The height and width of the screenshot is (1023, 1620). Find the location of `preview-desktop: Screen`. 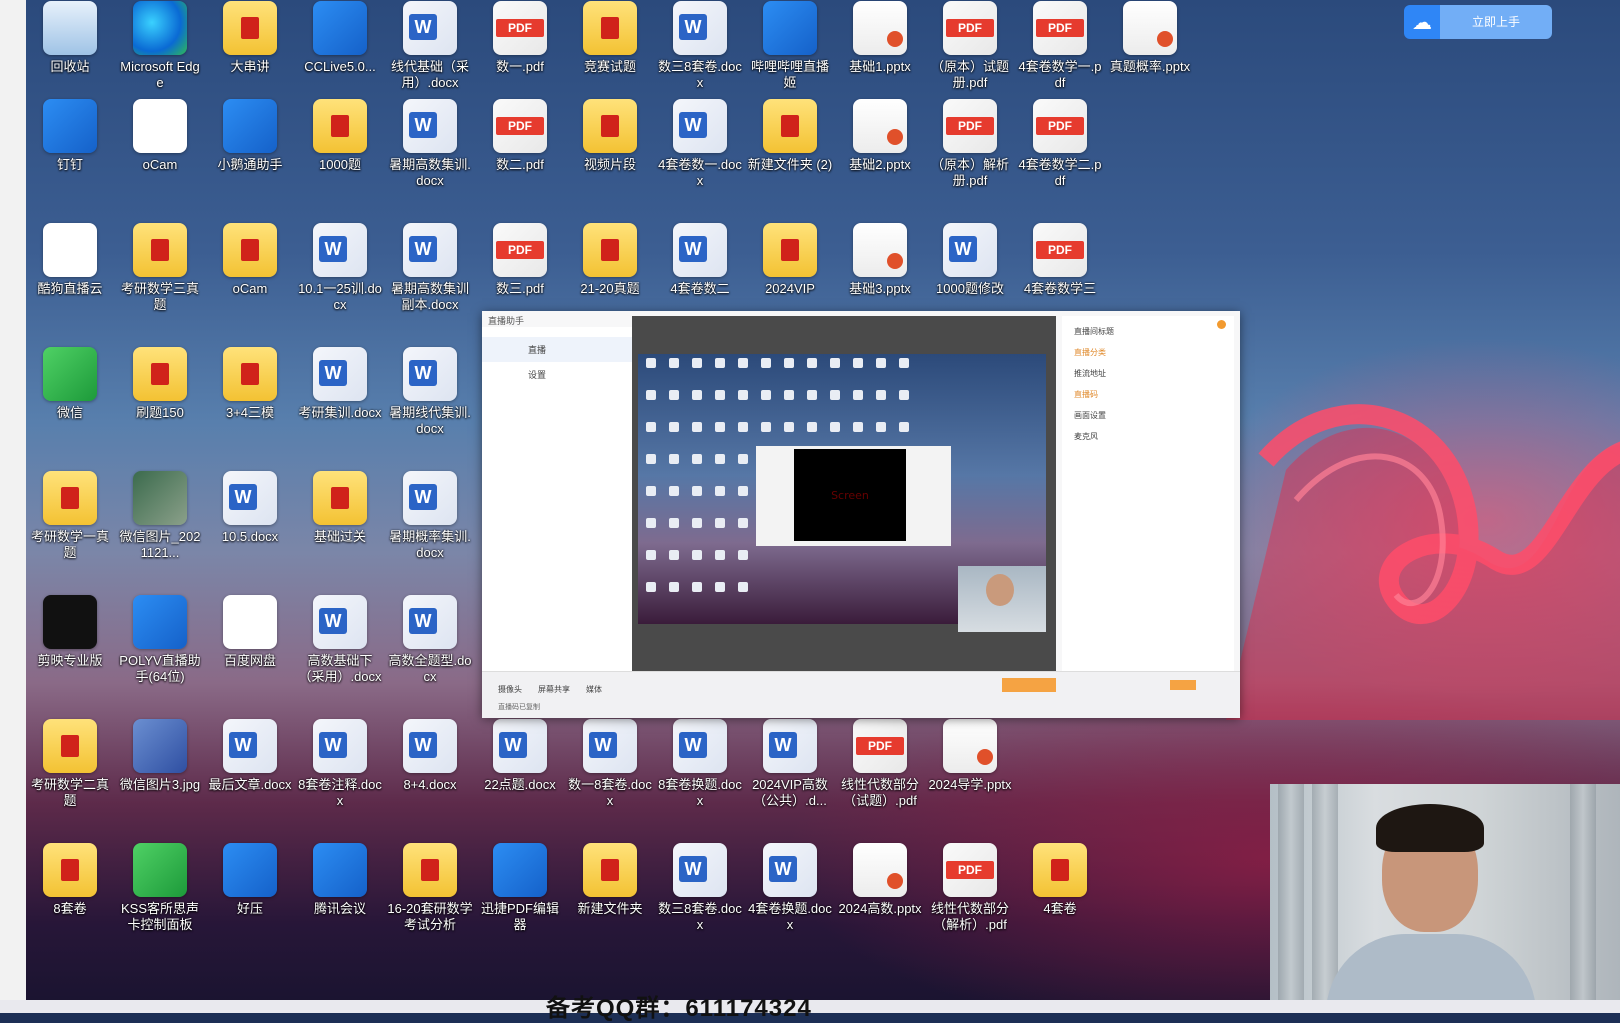

preview-desktop: Screen is located at coordinates (842, 493).